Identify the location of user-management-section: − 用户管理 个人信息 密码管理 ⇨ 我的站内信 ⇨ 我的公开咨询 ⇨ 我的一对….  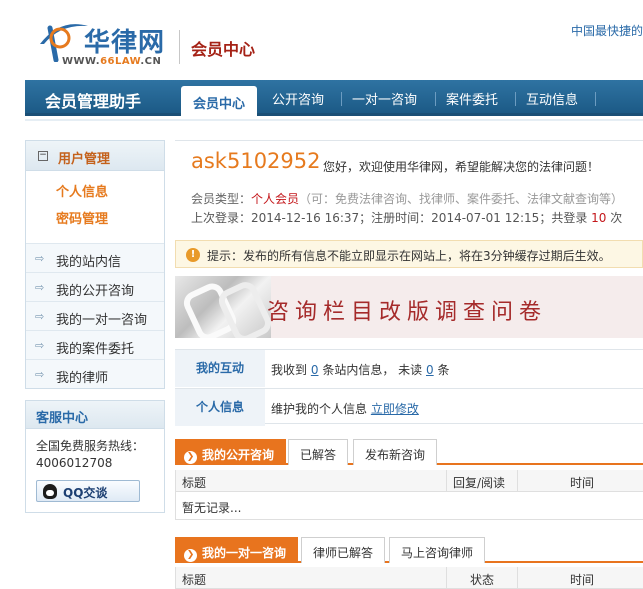
(95, 264).